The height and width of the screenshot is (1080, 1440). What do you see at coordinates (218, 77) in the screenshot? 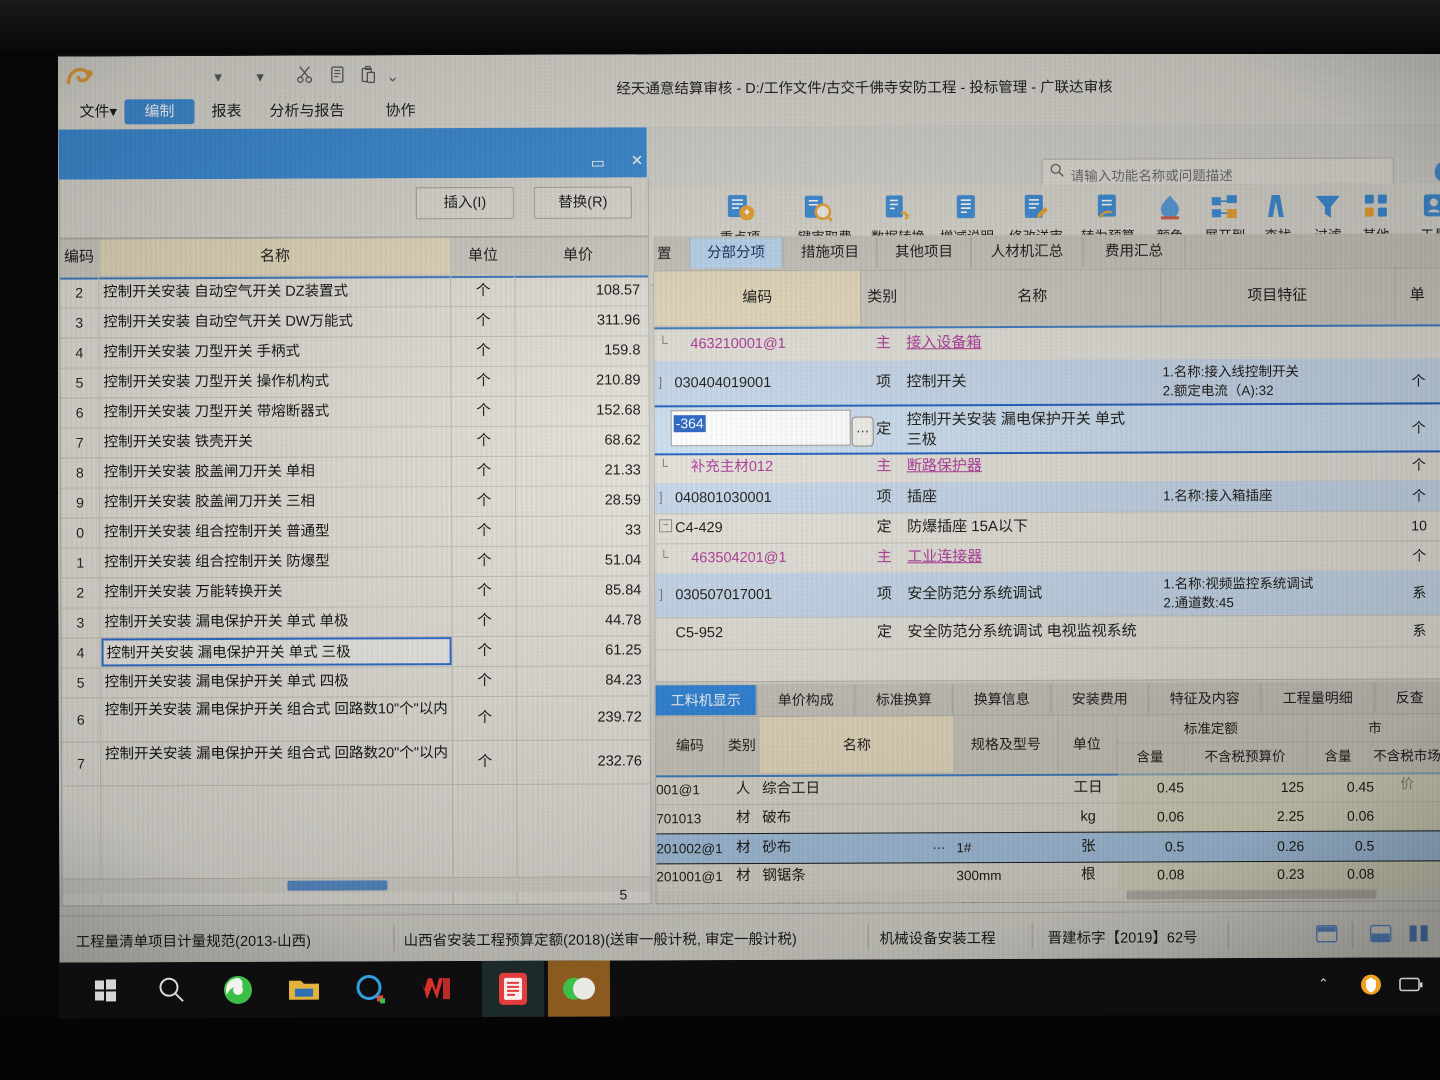
I see `undo-caret-icon: ▾` at bounding box center [218, 77].